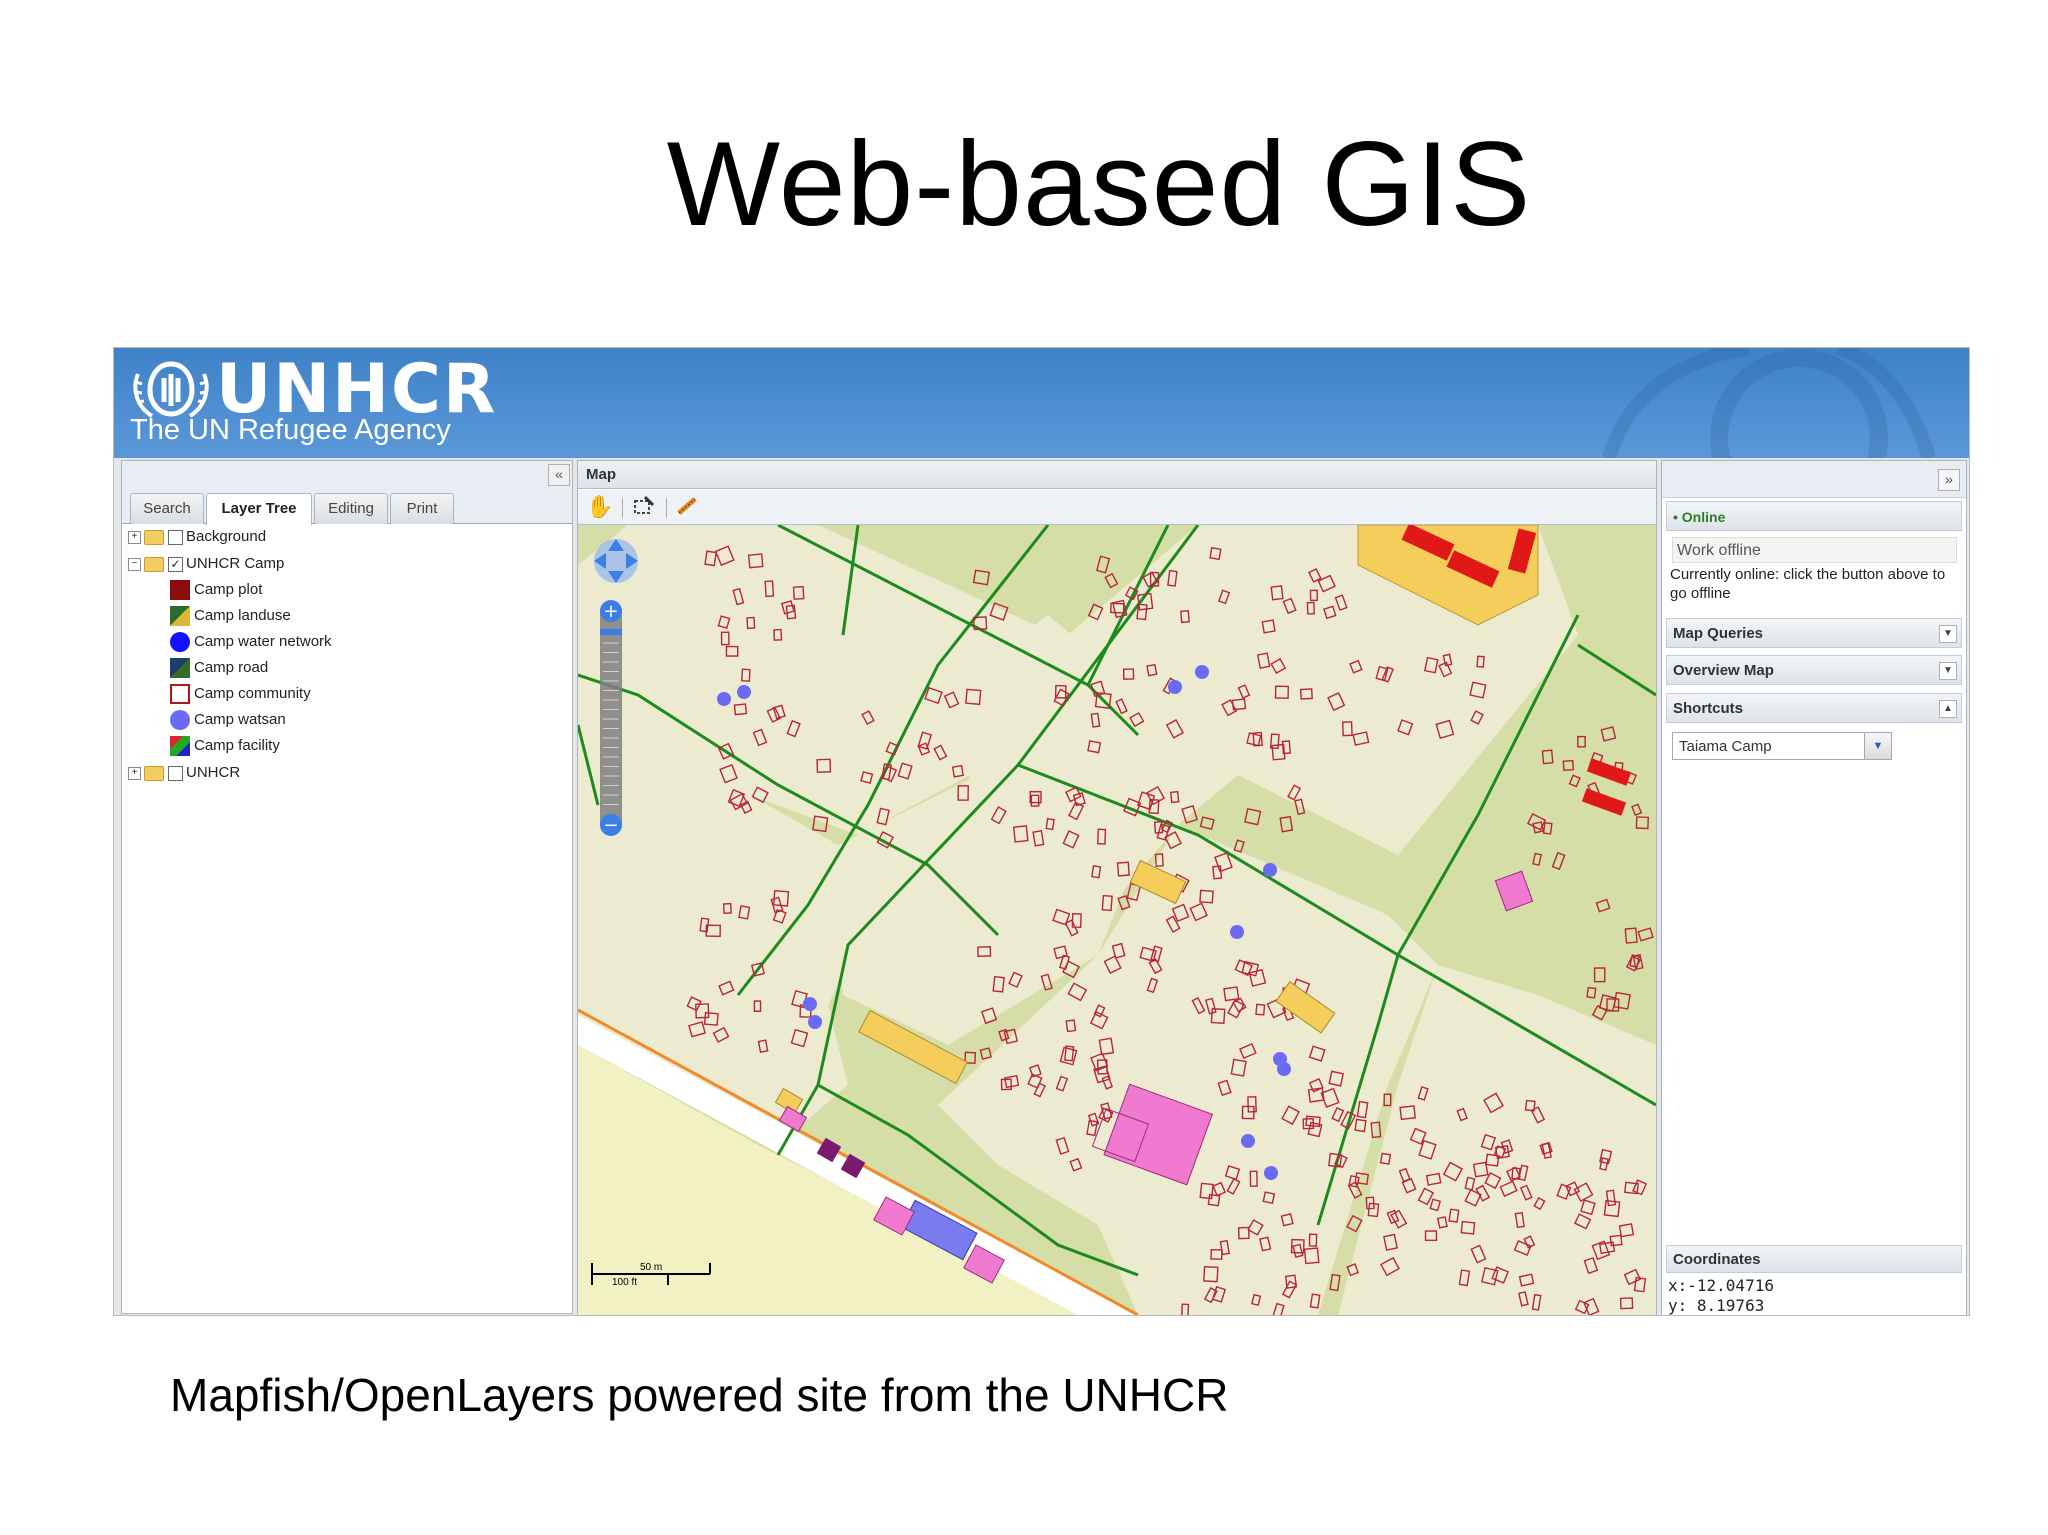 This screenshot has height=1535, width=2048. I want to click on work-offline-button: Work offline, so click(1814, 550).